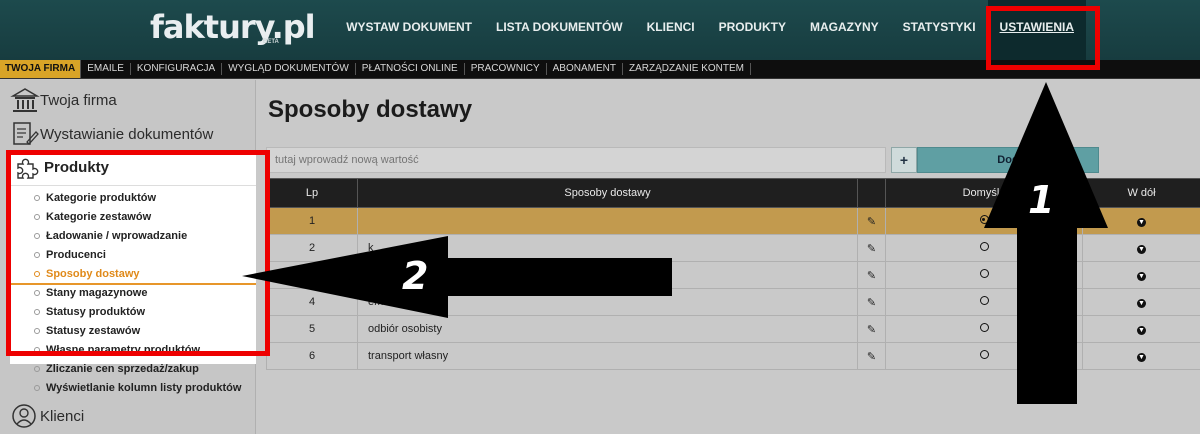 The height and width of the screenshot is (434, 1200). Describe the element at coordinates (687, 69) in the screenshot. I see `subnav-zarzadzanie-kontem: ZARZĄDZANIE KONTEM` at that location.